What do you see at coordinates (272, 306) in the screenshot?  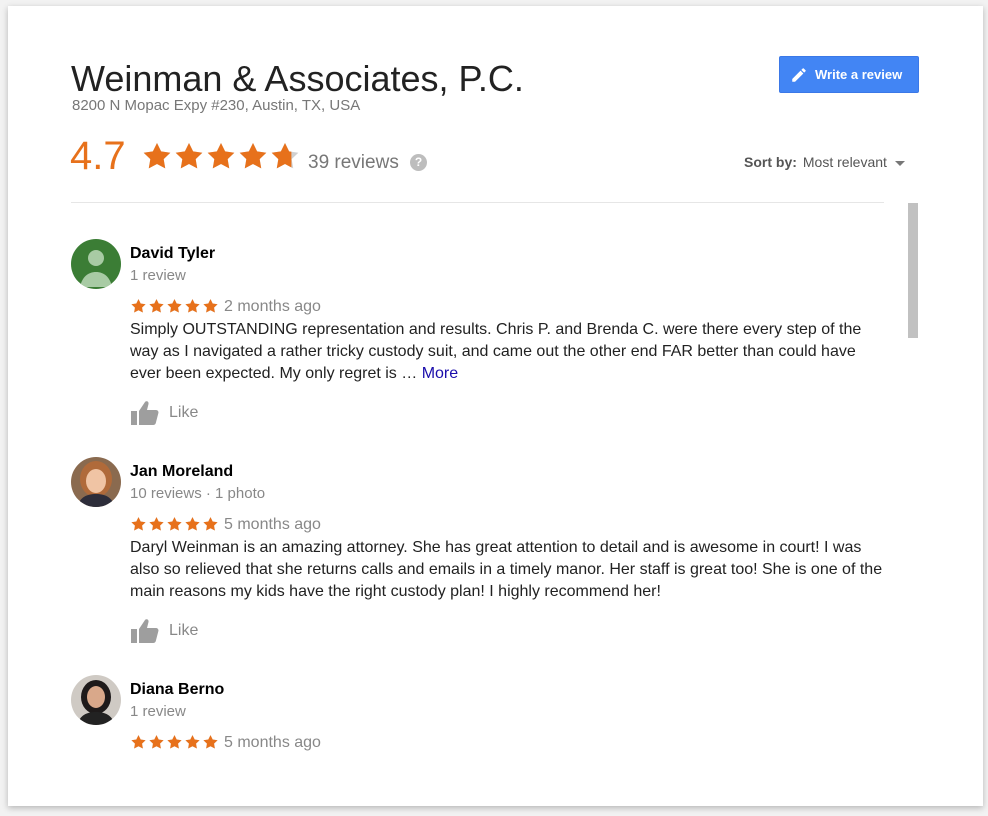 I see `review-time: 2 months ago` at bounding box center [272, 306].